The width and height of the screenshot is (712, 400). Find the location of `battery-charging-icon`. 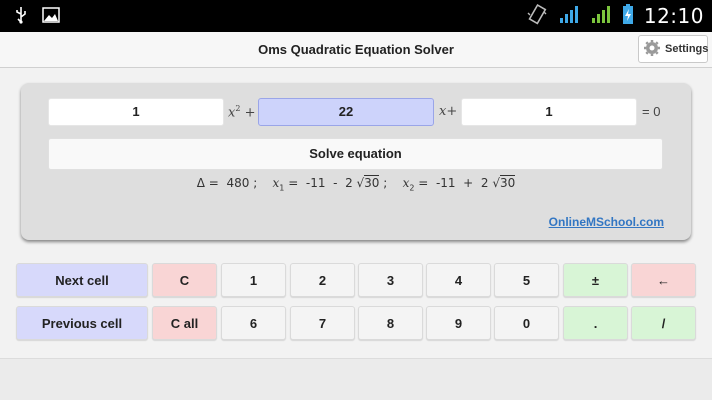

battery-charging-icon is located at coordinates (628, 16).